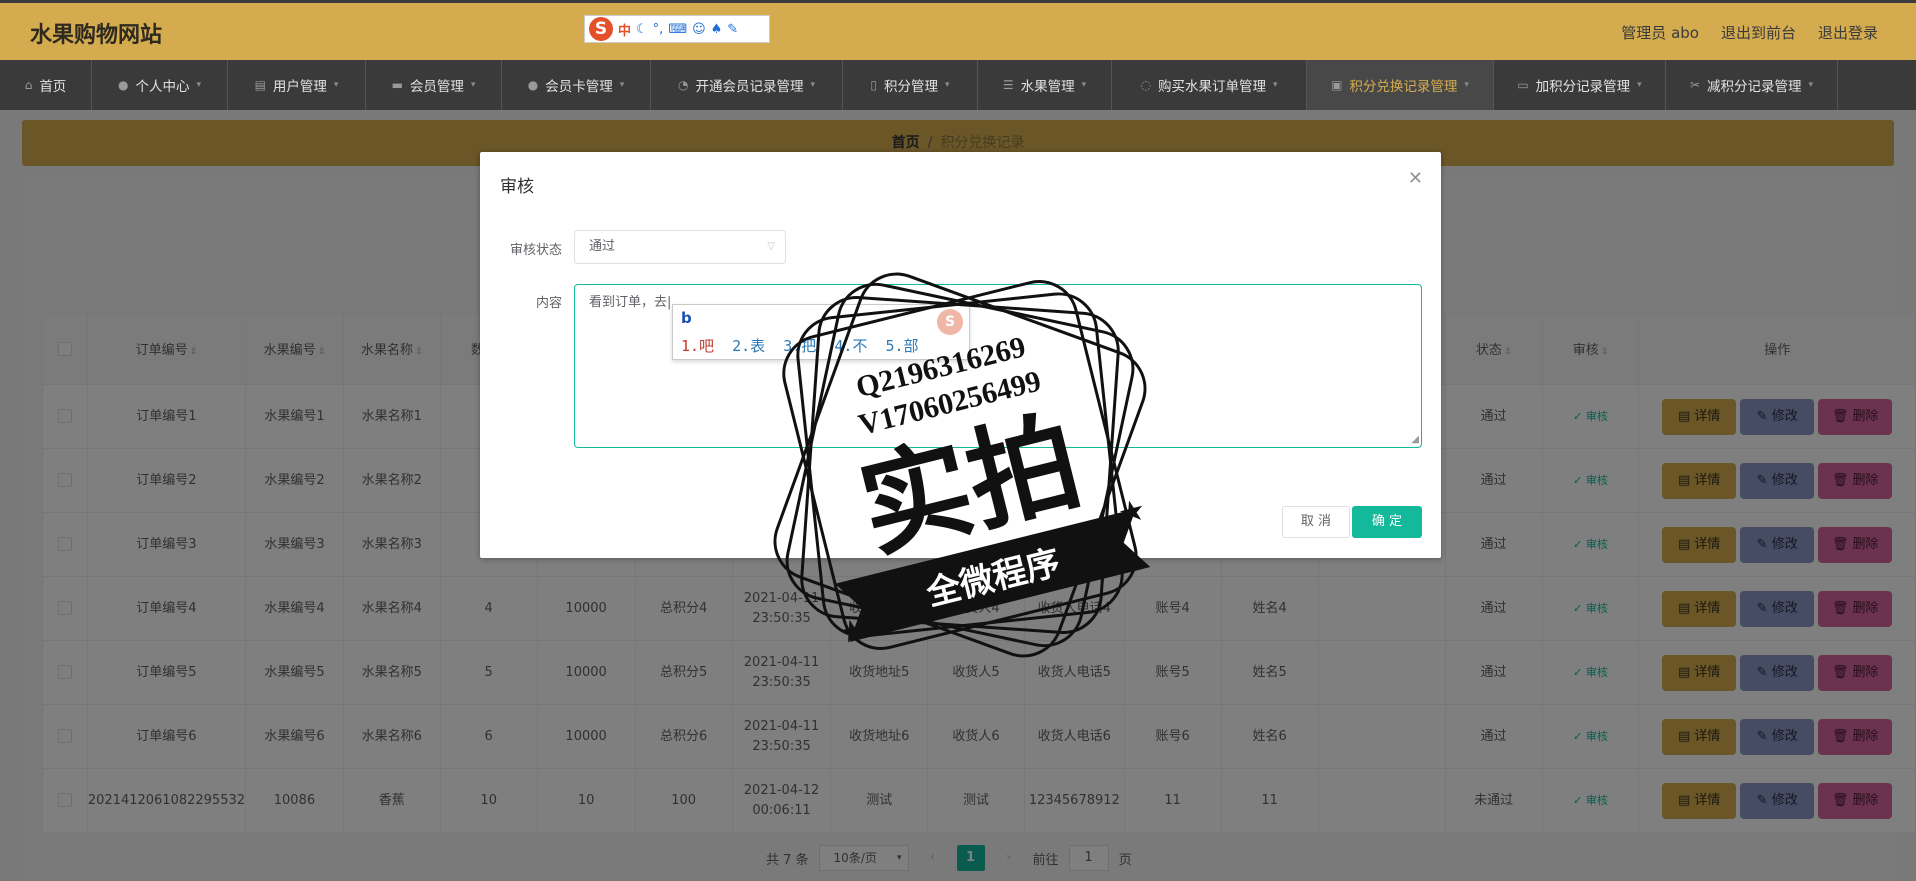  What do you see at coordinates (1008, 85) in the screenshot?
I see `list-icon: ☰` at bounding box center [1008, 85].